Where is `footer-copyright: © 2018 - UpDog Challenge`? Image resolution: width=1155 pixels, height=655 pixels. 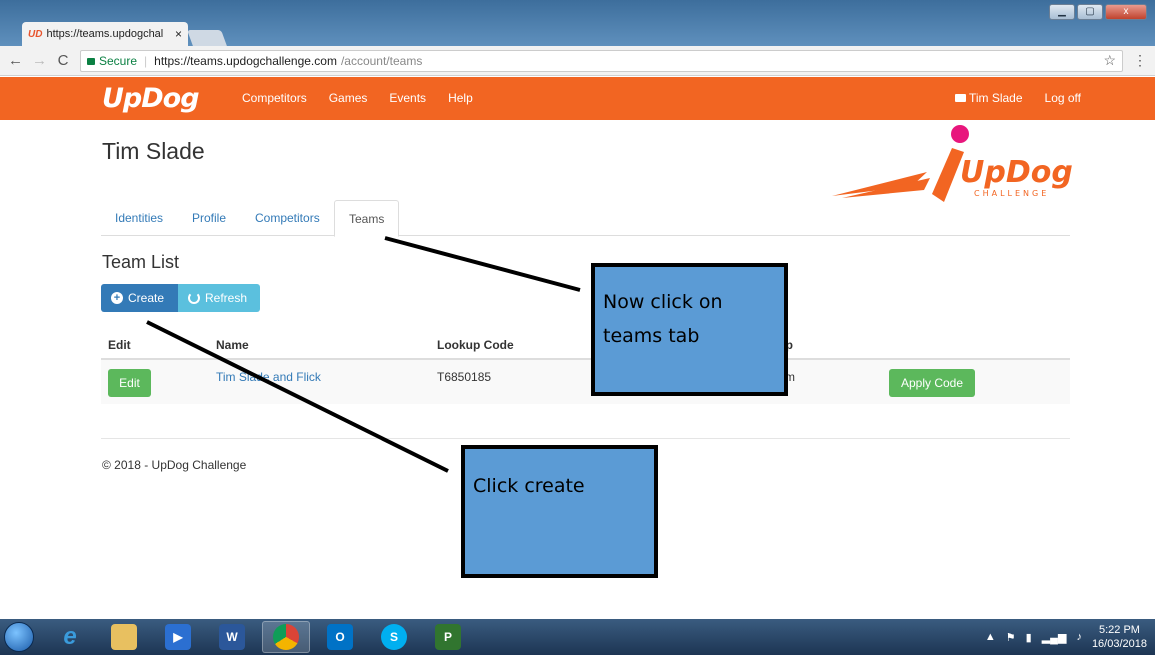 footer-copyright: © 2018 - UpDog Challenge is located at coordinates (174, 465).